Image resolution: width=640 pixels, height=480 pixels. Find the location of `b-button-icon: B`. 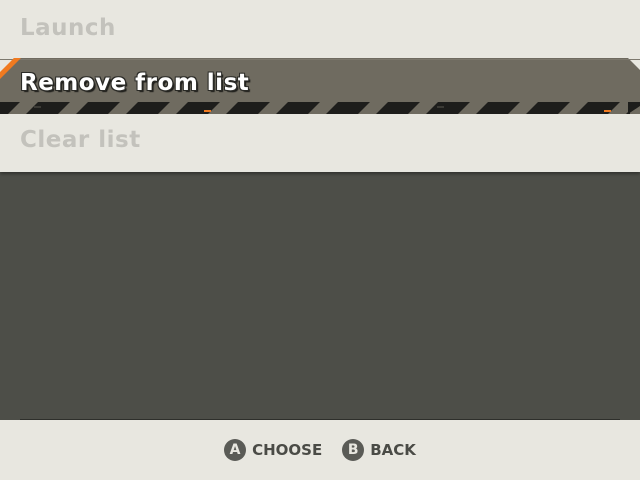

b-button-icon: B is located at coordinates (353, 450).